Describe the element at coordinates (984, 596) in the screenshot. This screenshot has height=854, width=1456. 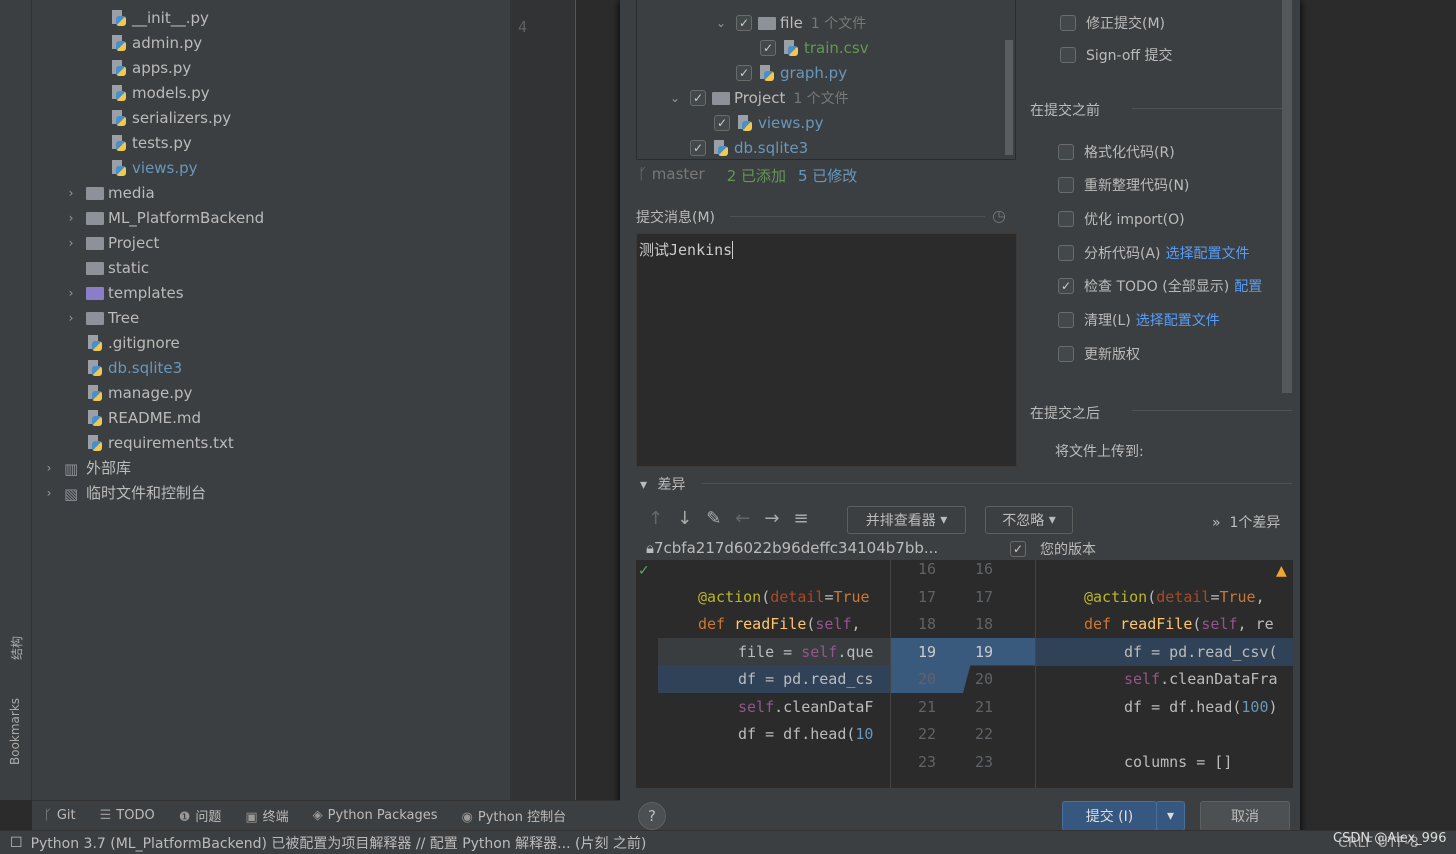
I see `diff-line-number: 17` at that location.